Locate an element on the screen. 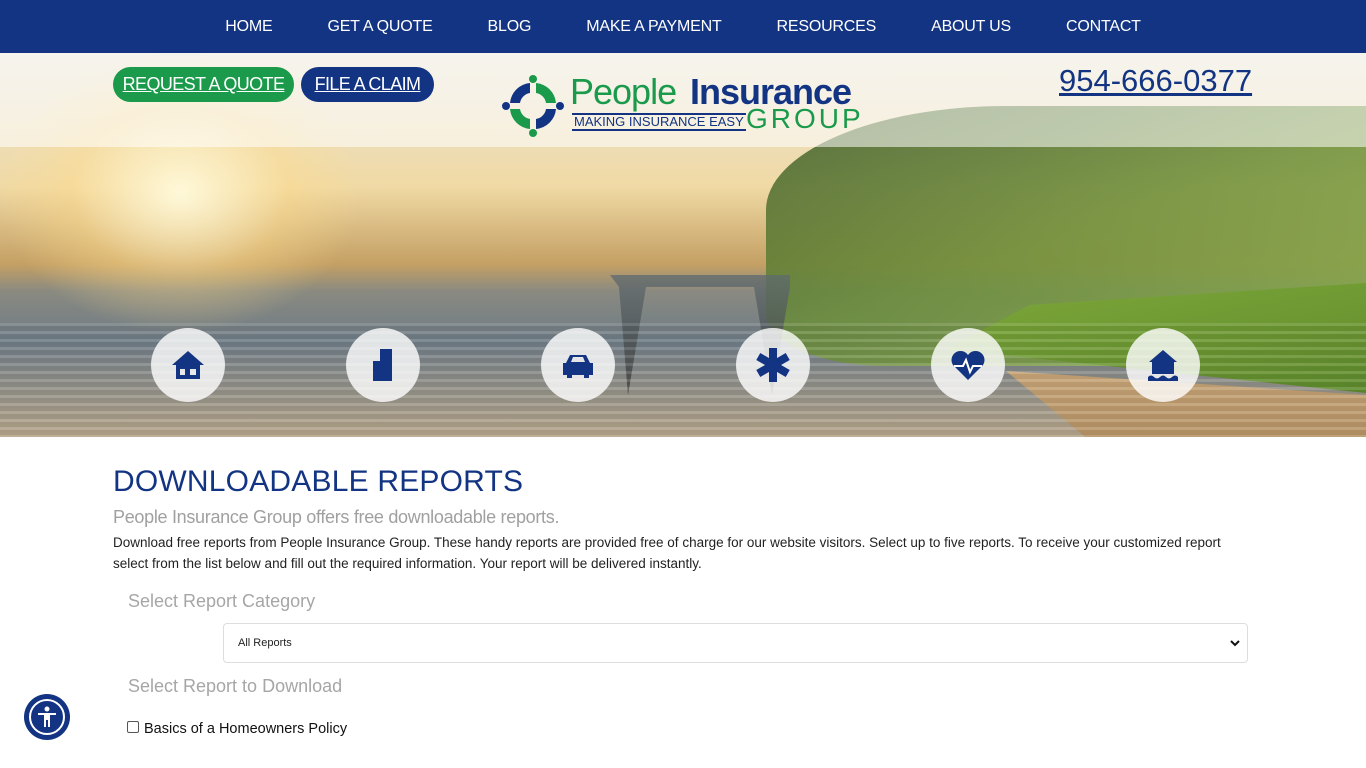  request-quote-button: REQUEST A QUOTE is located at coordinates (203, 84).